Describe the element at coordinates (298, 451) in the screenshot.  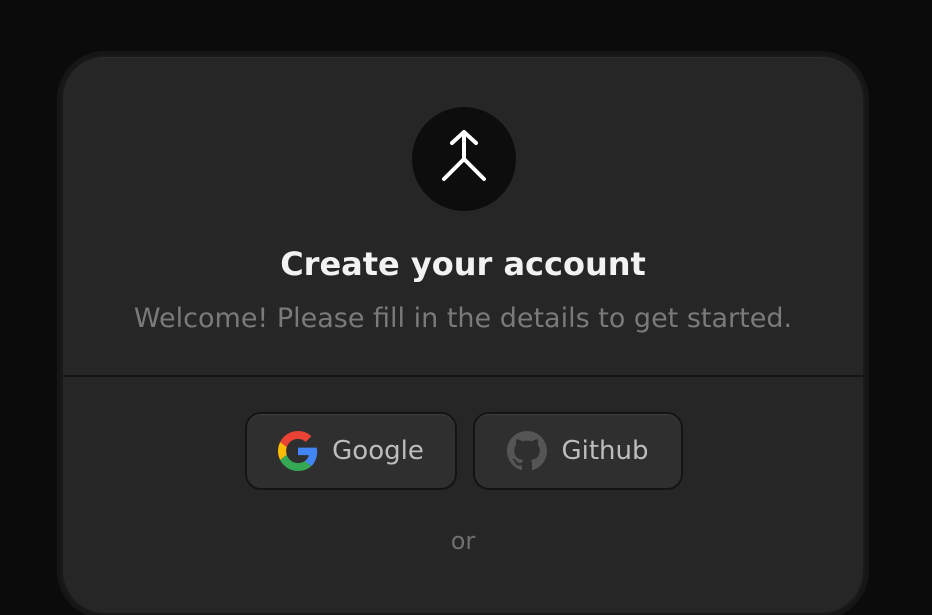
I see `google-icon` at that location.